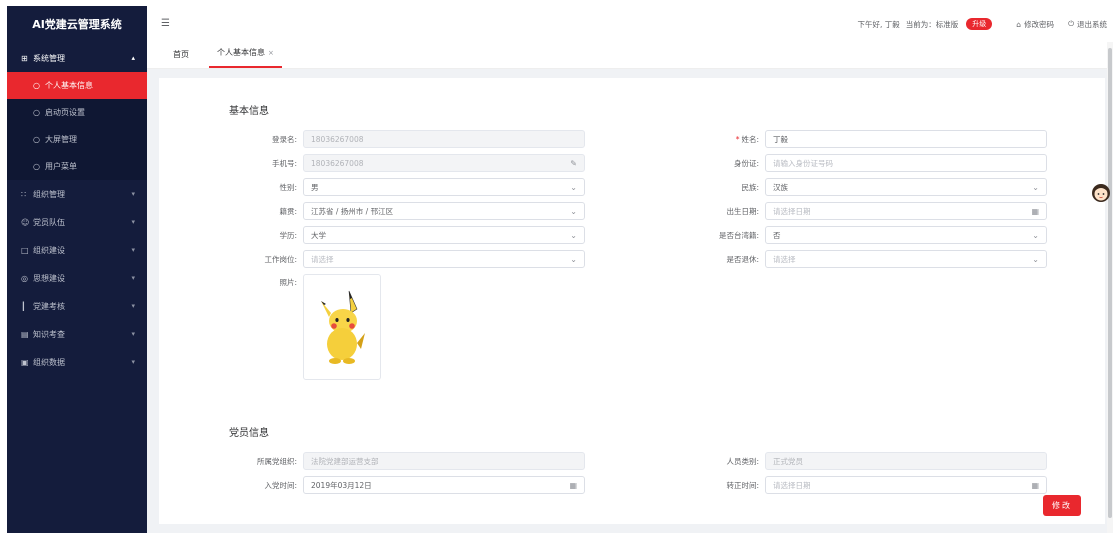  Describe the element at coordinates (341, 485) in the screenshot. I see `join-value: 2019年03月12日` at that location.